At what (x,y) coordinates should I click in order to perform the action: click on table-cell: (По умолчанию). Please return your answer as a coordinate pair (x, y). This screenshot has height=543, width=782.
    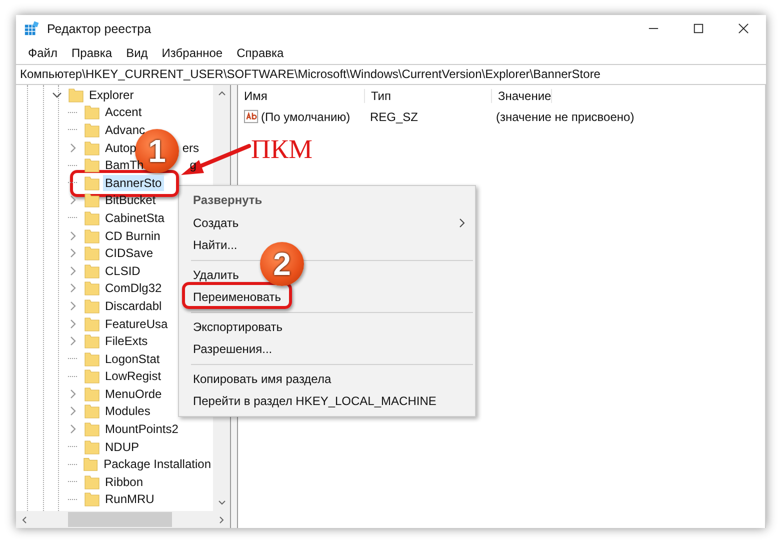
    Looking at the image, I should click on (305, 117).